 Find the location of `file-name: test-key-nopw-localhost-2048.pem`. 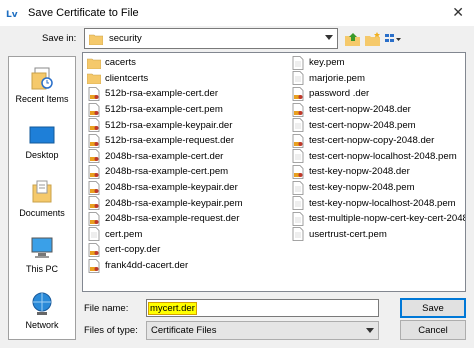

file-name: test-key-nopw-localhost-2048.pem is located at coordinates (382, 203).